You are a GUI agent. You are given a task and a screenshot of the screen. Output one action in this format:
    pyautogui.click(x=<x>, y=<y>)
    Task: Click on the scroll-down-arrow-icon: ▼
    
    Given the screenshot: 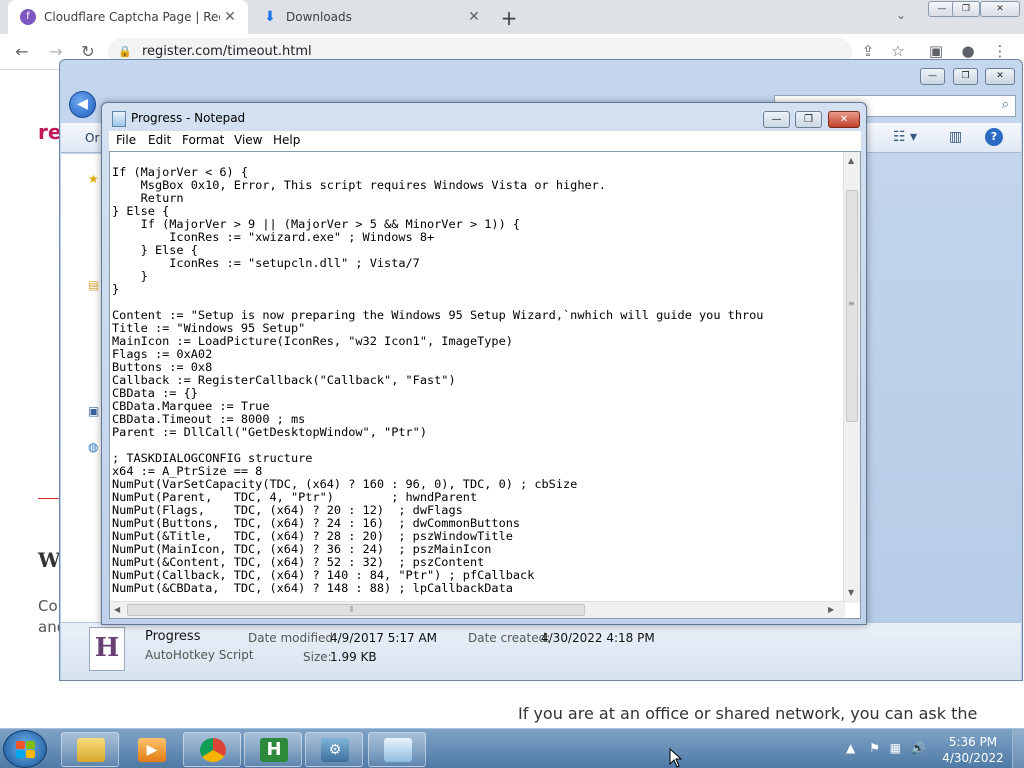 What is the action you would take?
    pyautogui.click(x=851, y=592)
    